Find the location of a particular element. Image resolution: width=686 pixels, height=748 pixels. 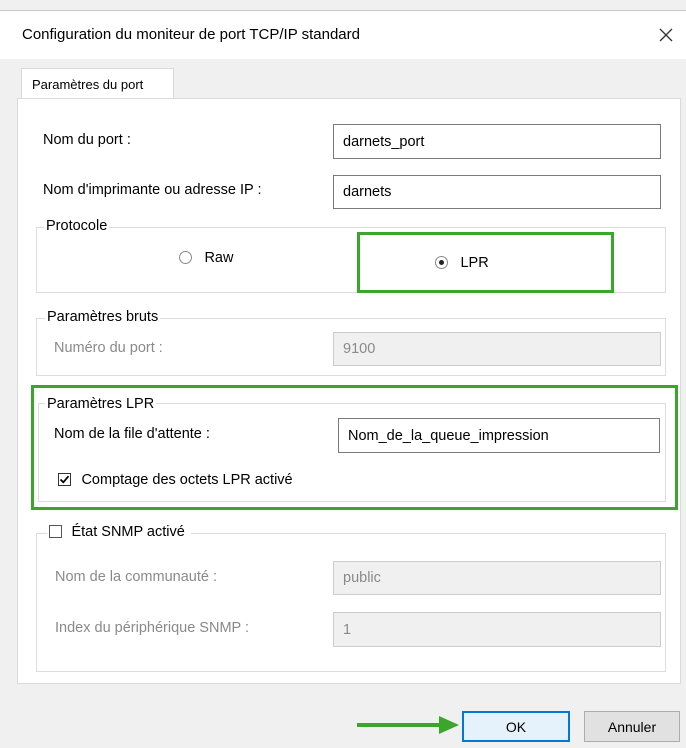

byte-counting-label: Comptage des octets LPR activé is located at coordinates (187, 480).